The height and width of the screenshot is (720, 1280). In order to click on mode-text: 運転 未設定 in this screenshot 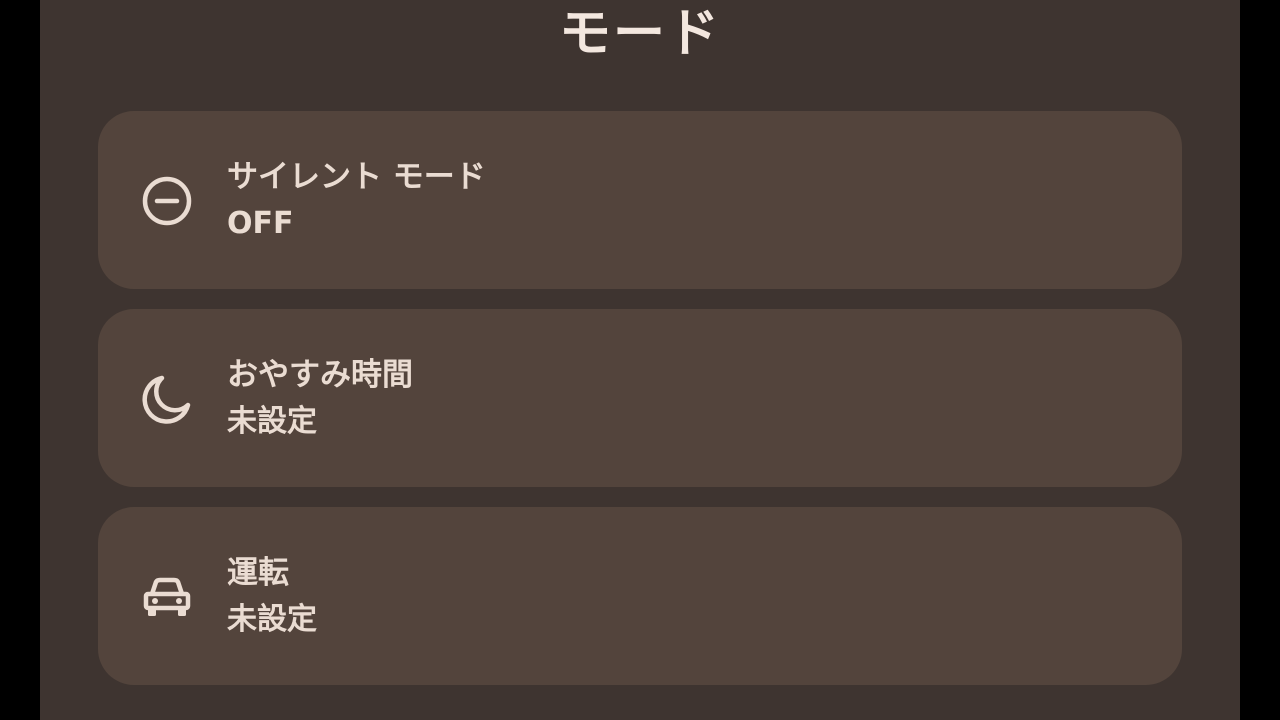, I will do `click(272, 598)`.